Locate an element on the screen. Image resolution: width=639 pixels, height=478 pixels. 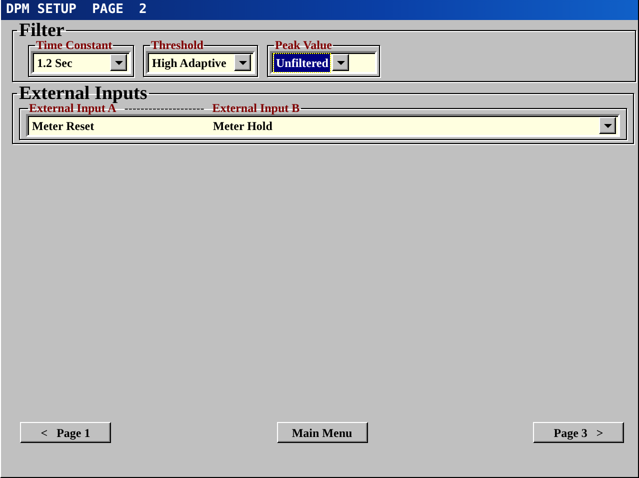
dropdown-field: High Adaptive is located at coordinates (200, 62).